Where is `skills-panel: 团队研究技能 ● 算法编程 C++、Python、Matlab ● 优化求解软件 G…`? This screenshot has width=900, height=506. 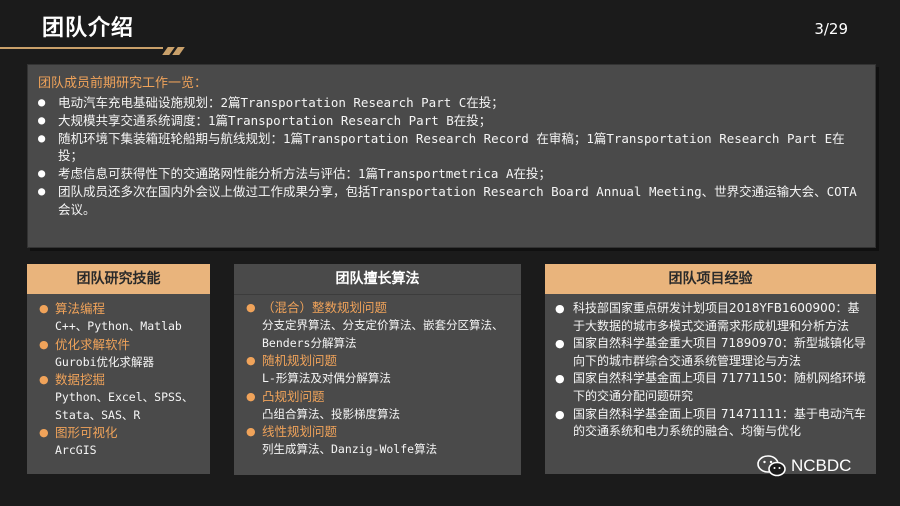 skills-panel: 团队研究技能 ● 算法编程 C++、Python、Matlab ● 优化求解软件 G… is located at coordinates (118, 369).